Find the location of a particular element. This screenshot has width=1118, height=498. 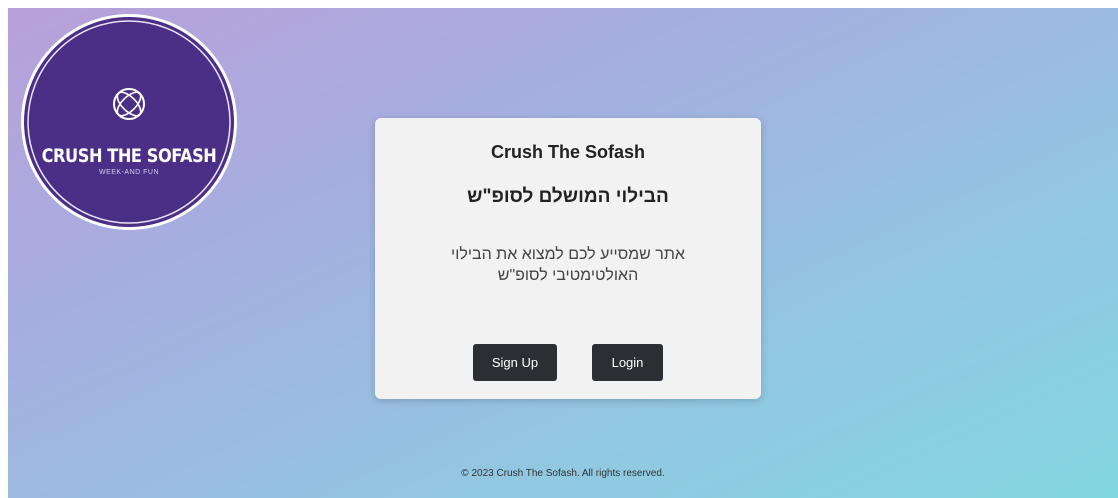

sign-up-button: Sign Up is located at coordinates (515, 362).